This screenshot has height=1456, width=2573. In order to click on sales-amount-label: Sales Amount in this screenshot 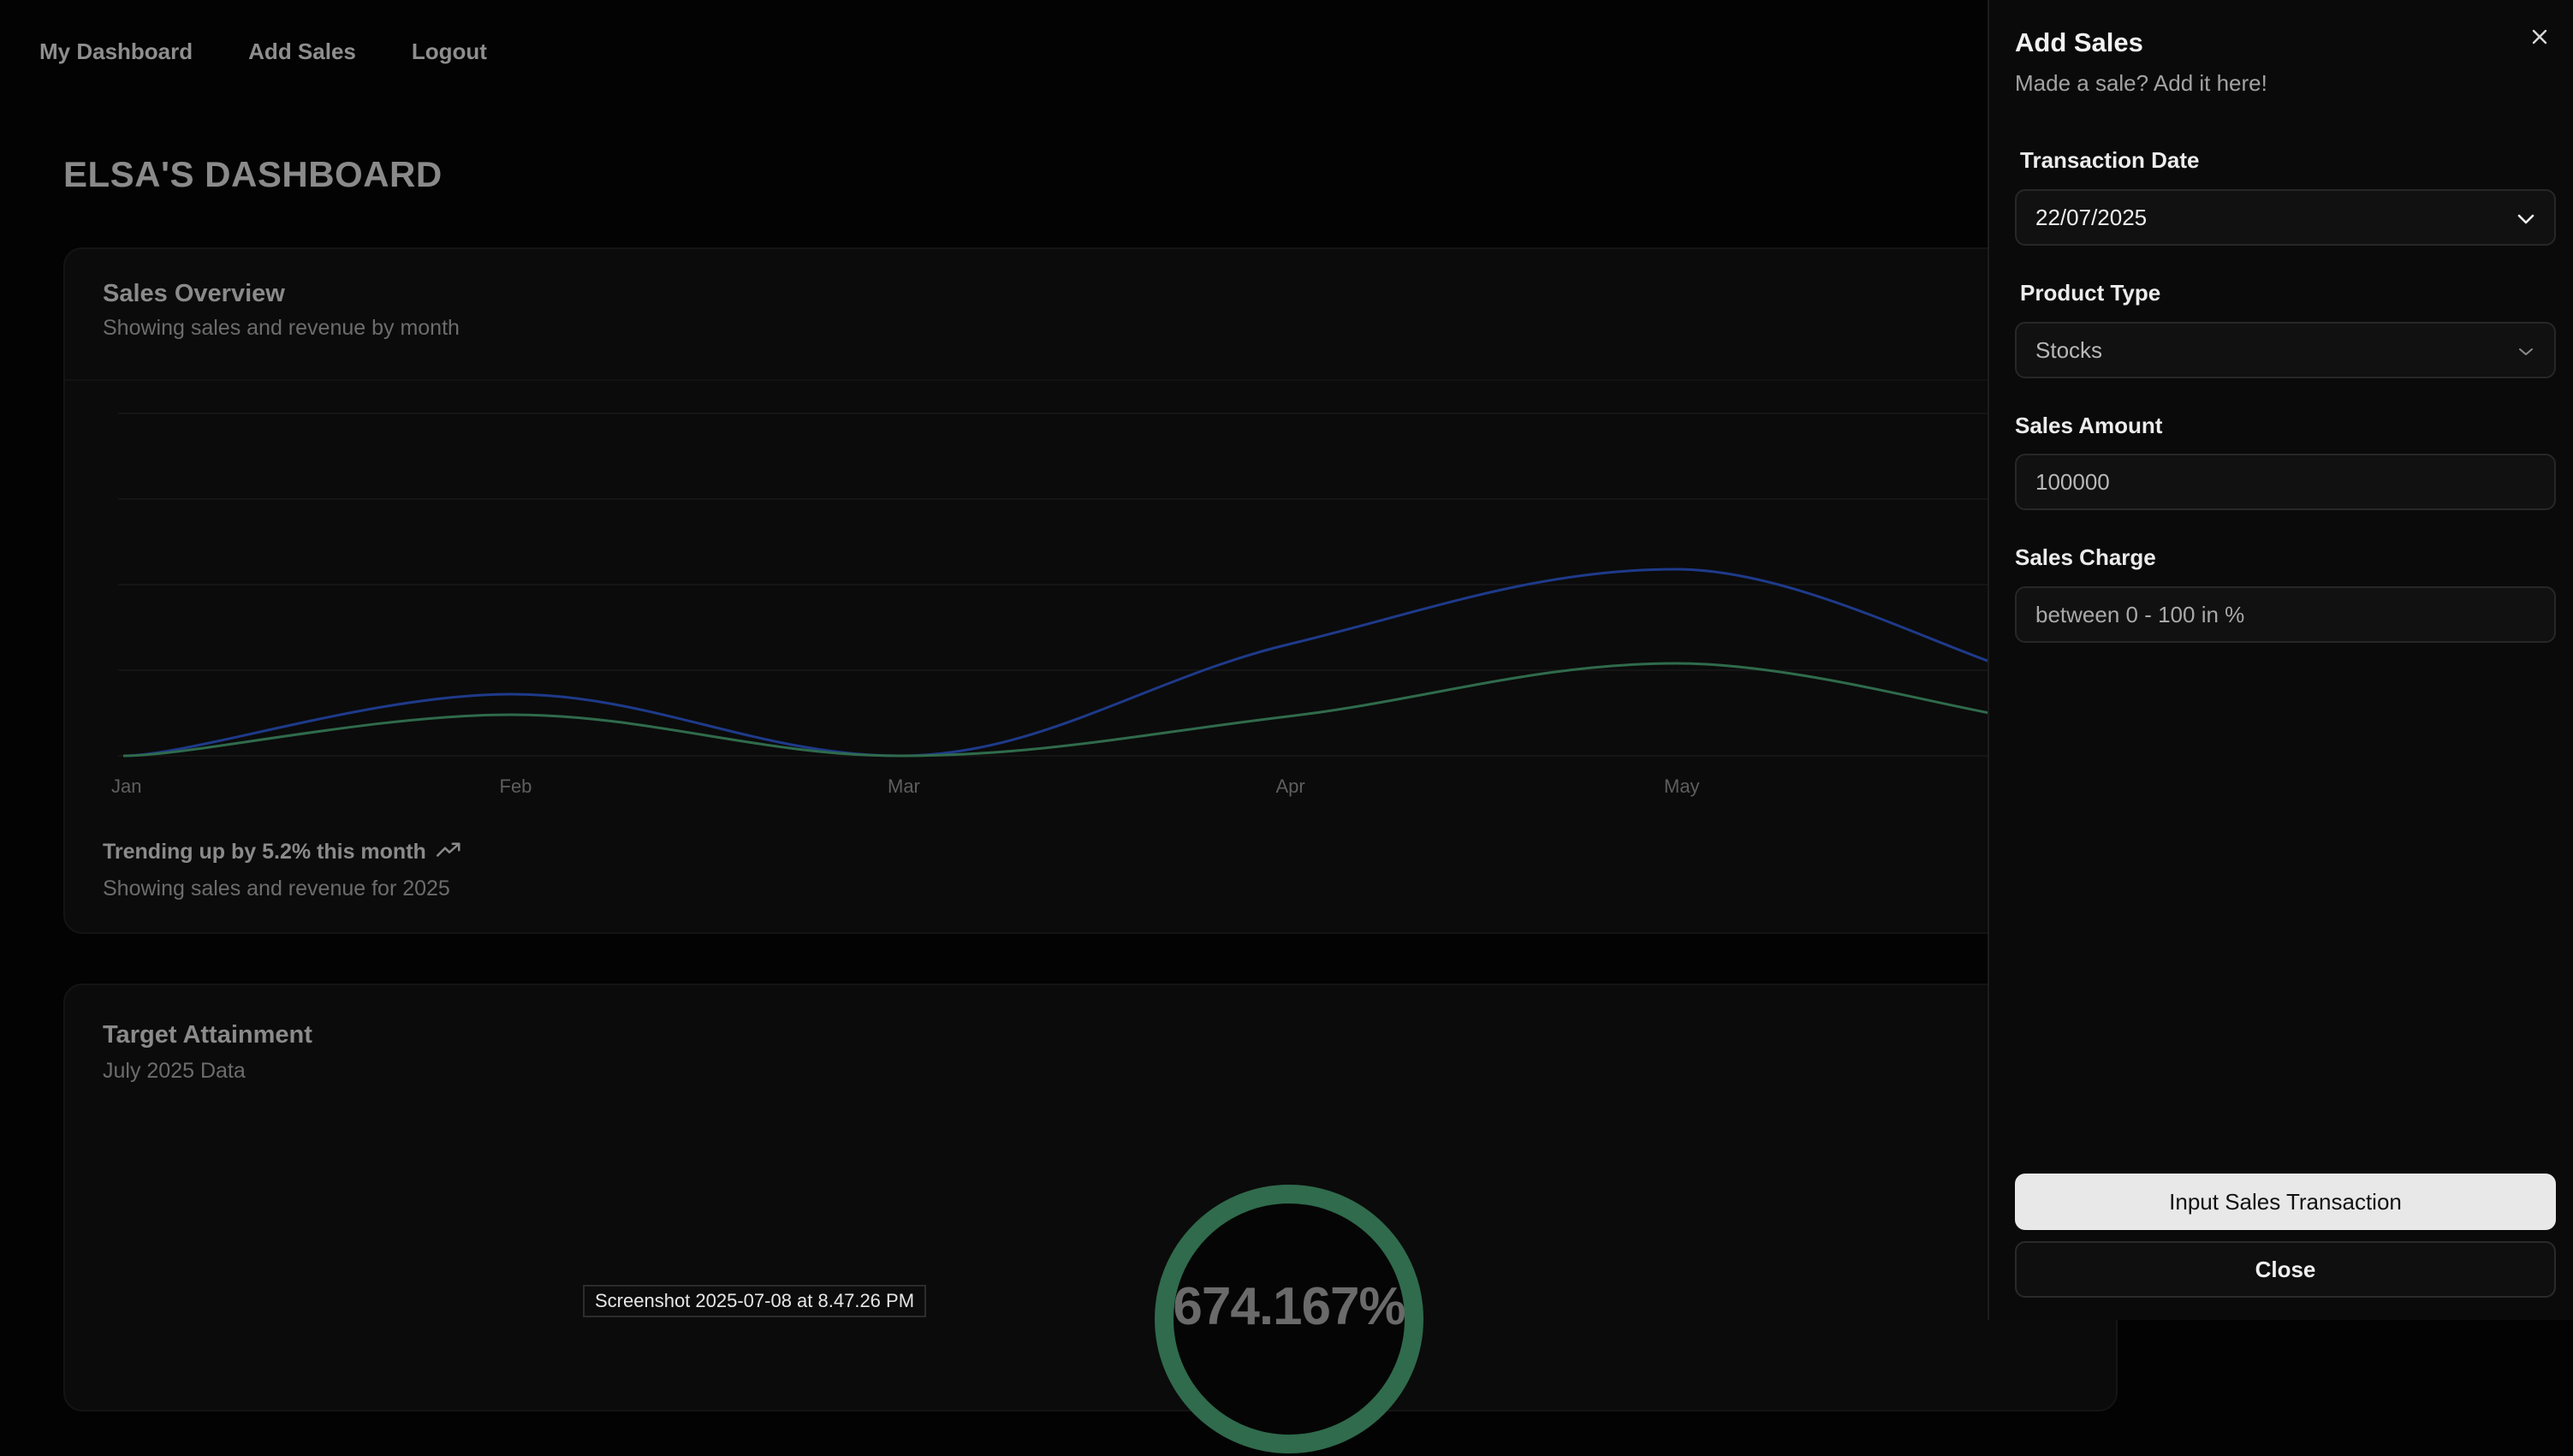, I will do `click(2089, 426)`.